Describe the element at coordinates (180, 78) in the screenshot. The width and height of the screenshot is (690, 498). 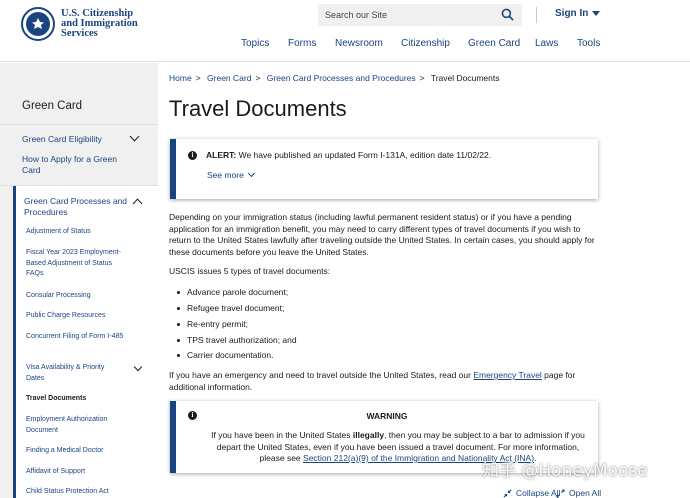
I see `breadcrumb-home: Home` at that location.